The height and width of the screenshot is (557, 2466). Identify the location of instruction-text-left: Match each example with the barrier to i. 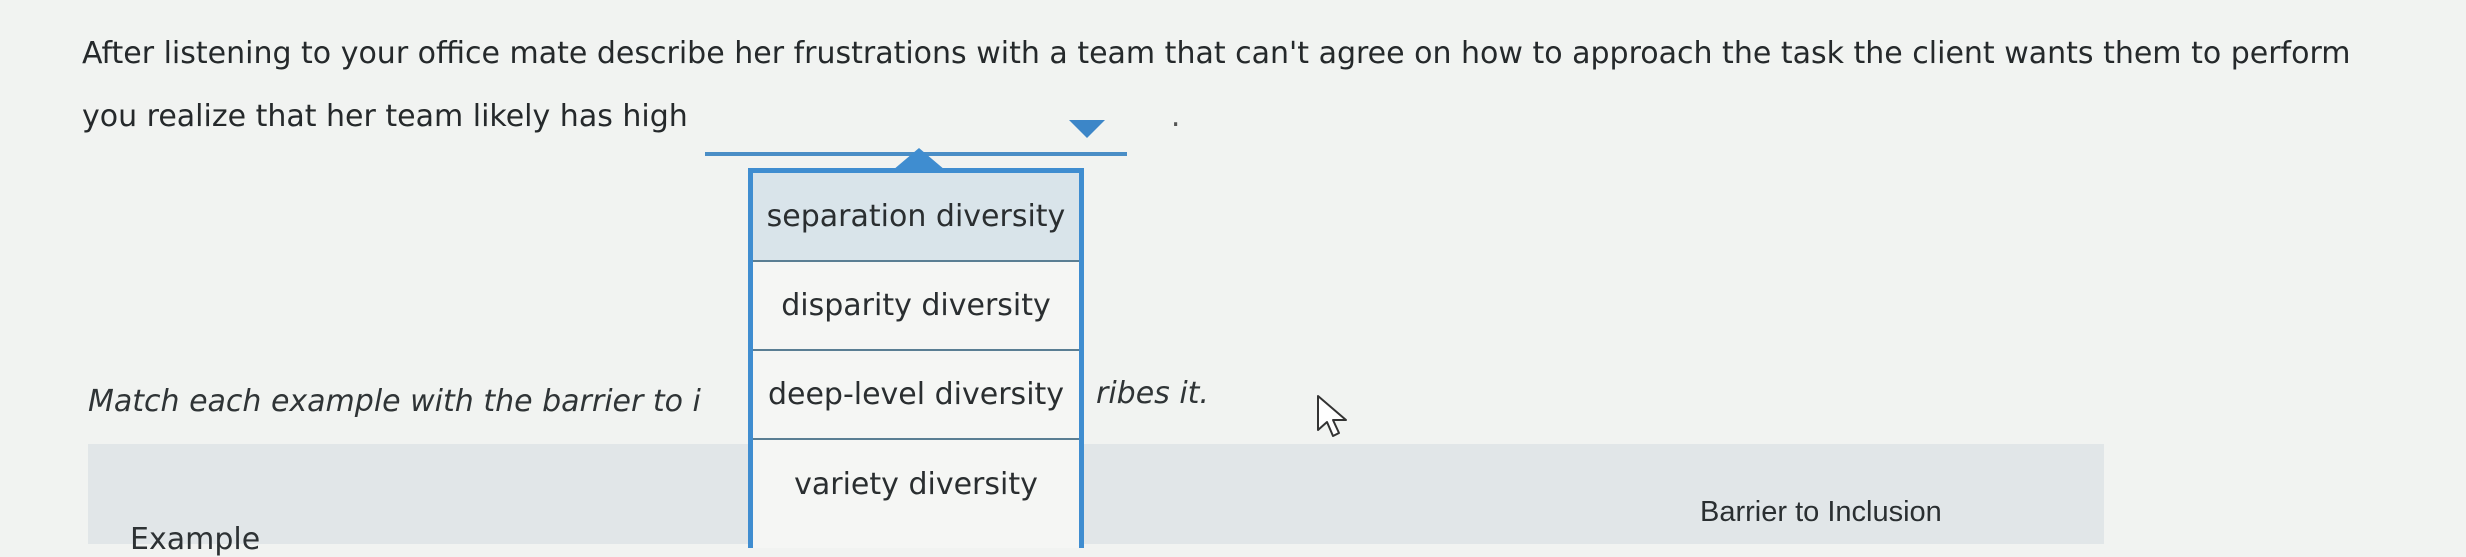
(394, 401).